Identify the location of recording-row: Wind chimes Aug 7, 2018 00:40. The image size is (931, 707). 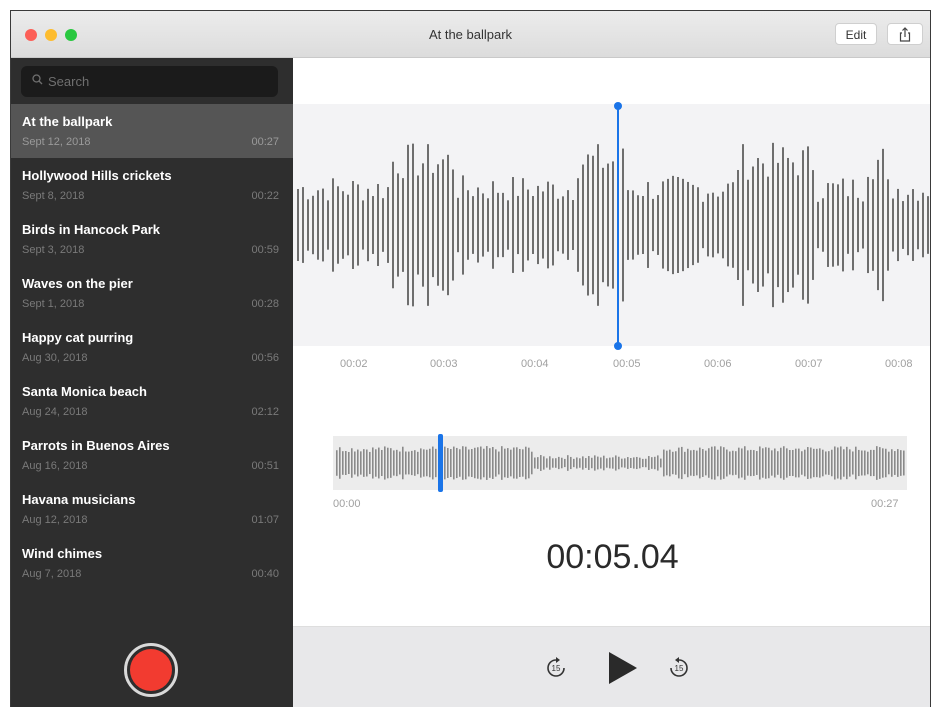
(152, 563).